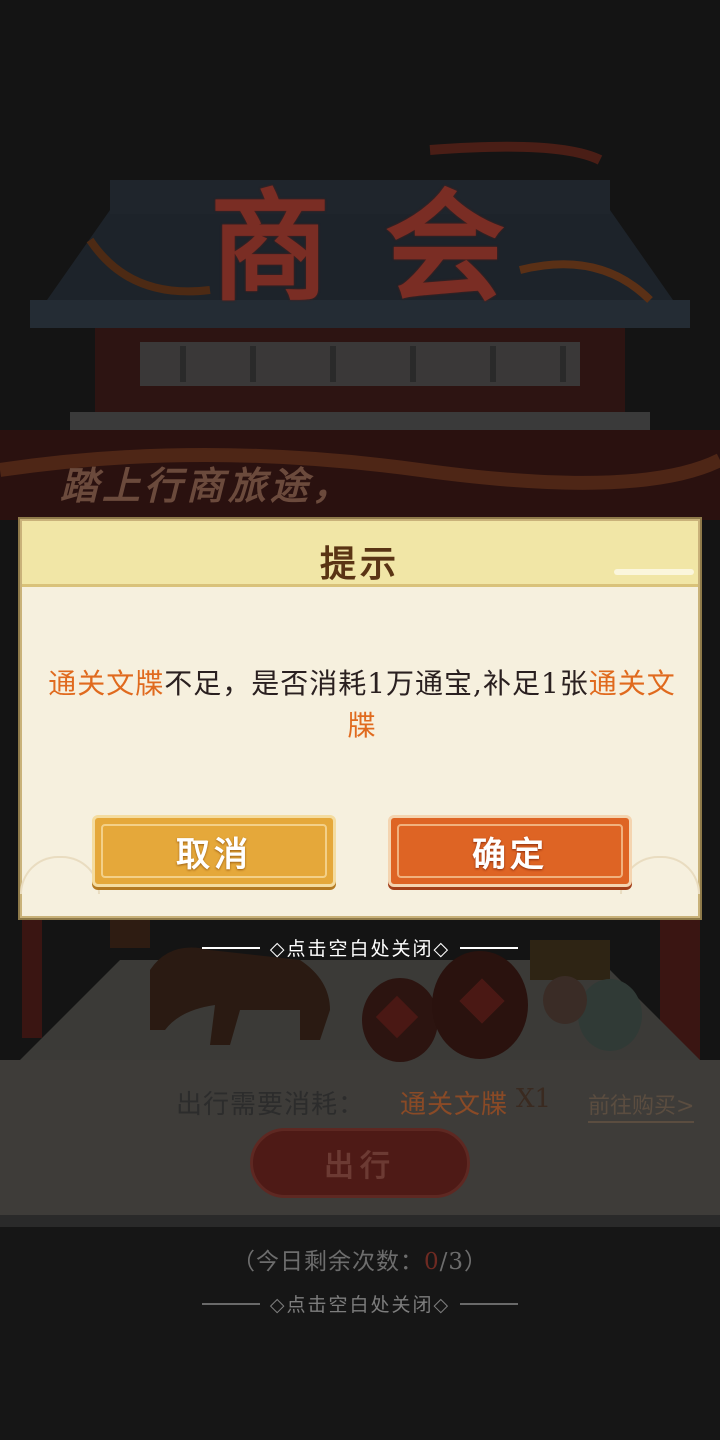 This screenshot has height=1440, width=720. What do you see at coordinates (510, 851) in the screenshot?
I see `confirm-button: 确定` at bounding box center [510, 851].